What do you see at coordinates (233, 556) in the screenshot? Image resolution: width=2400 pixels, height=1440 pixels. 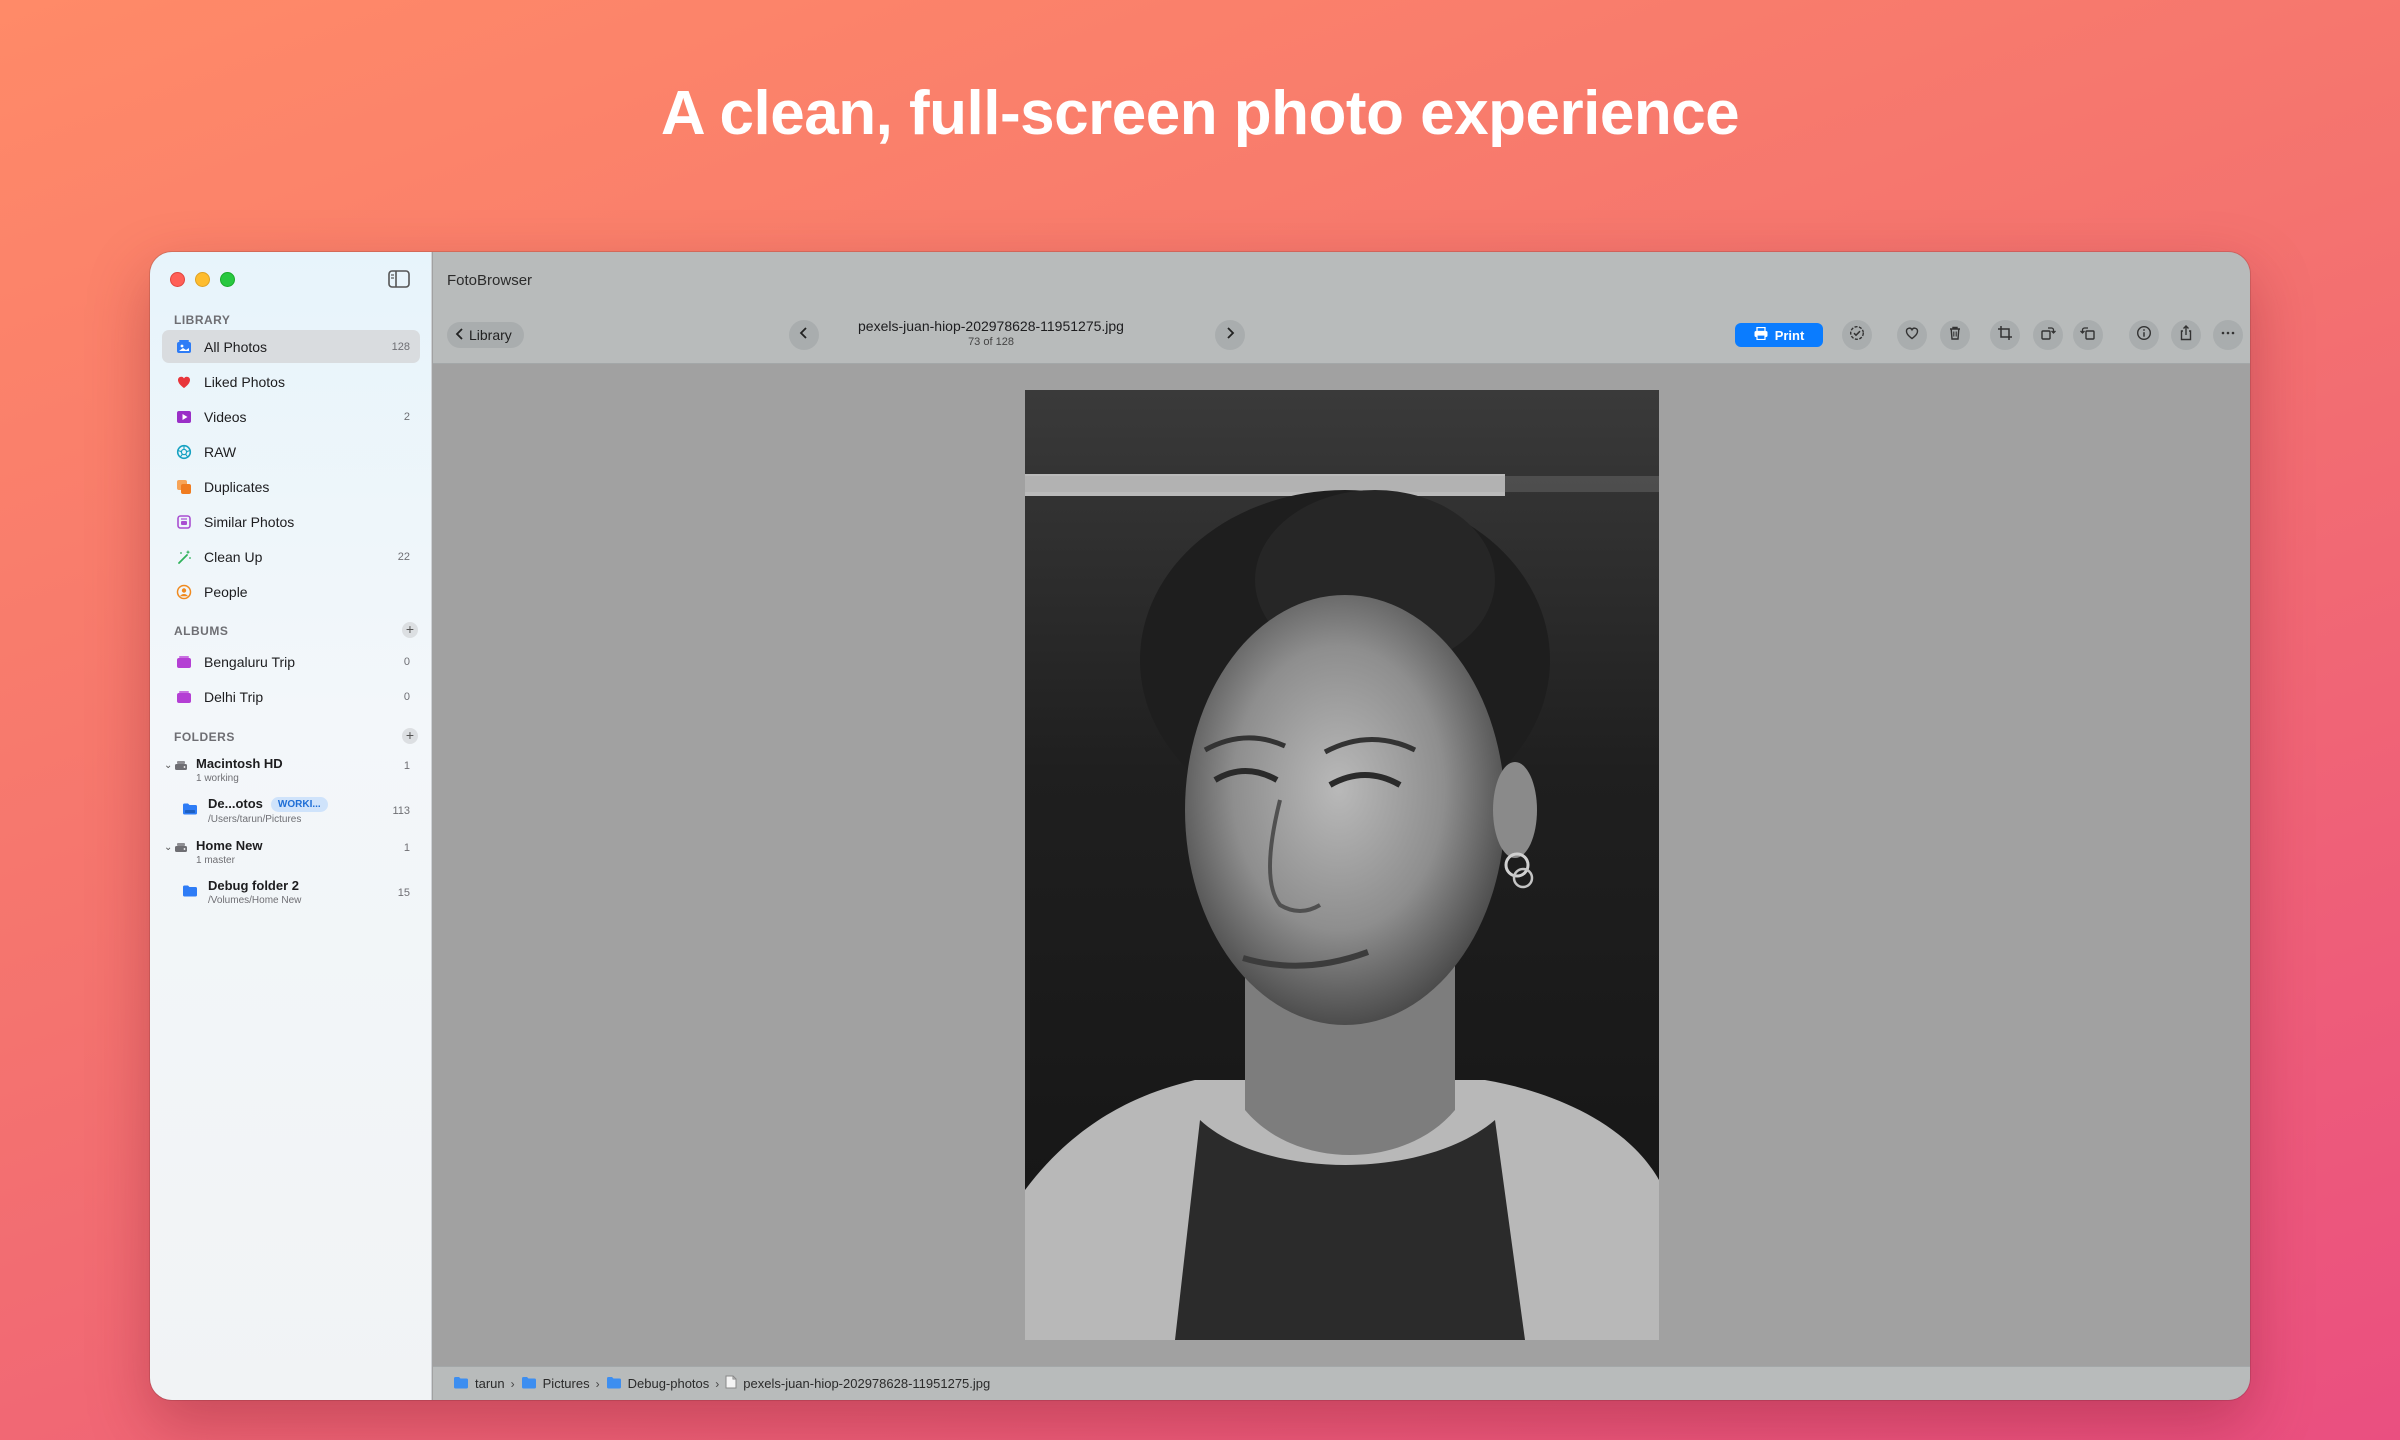 I see `sidebar-item-label: Clean Up` at bounding box center [233, 556].